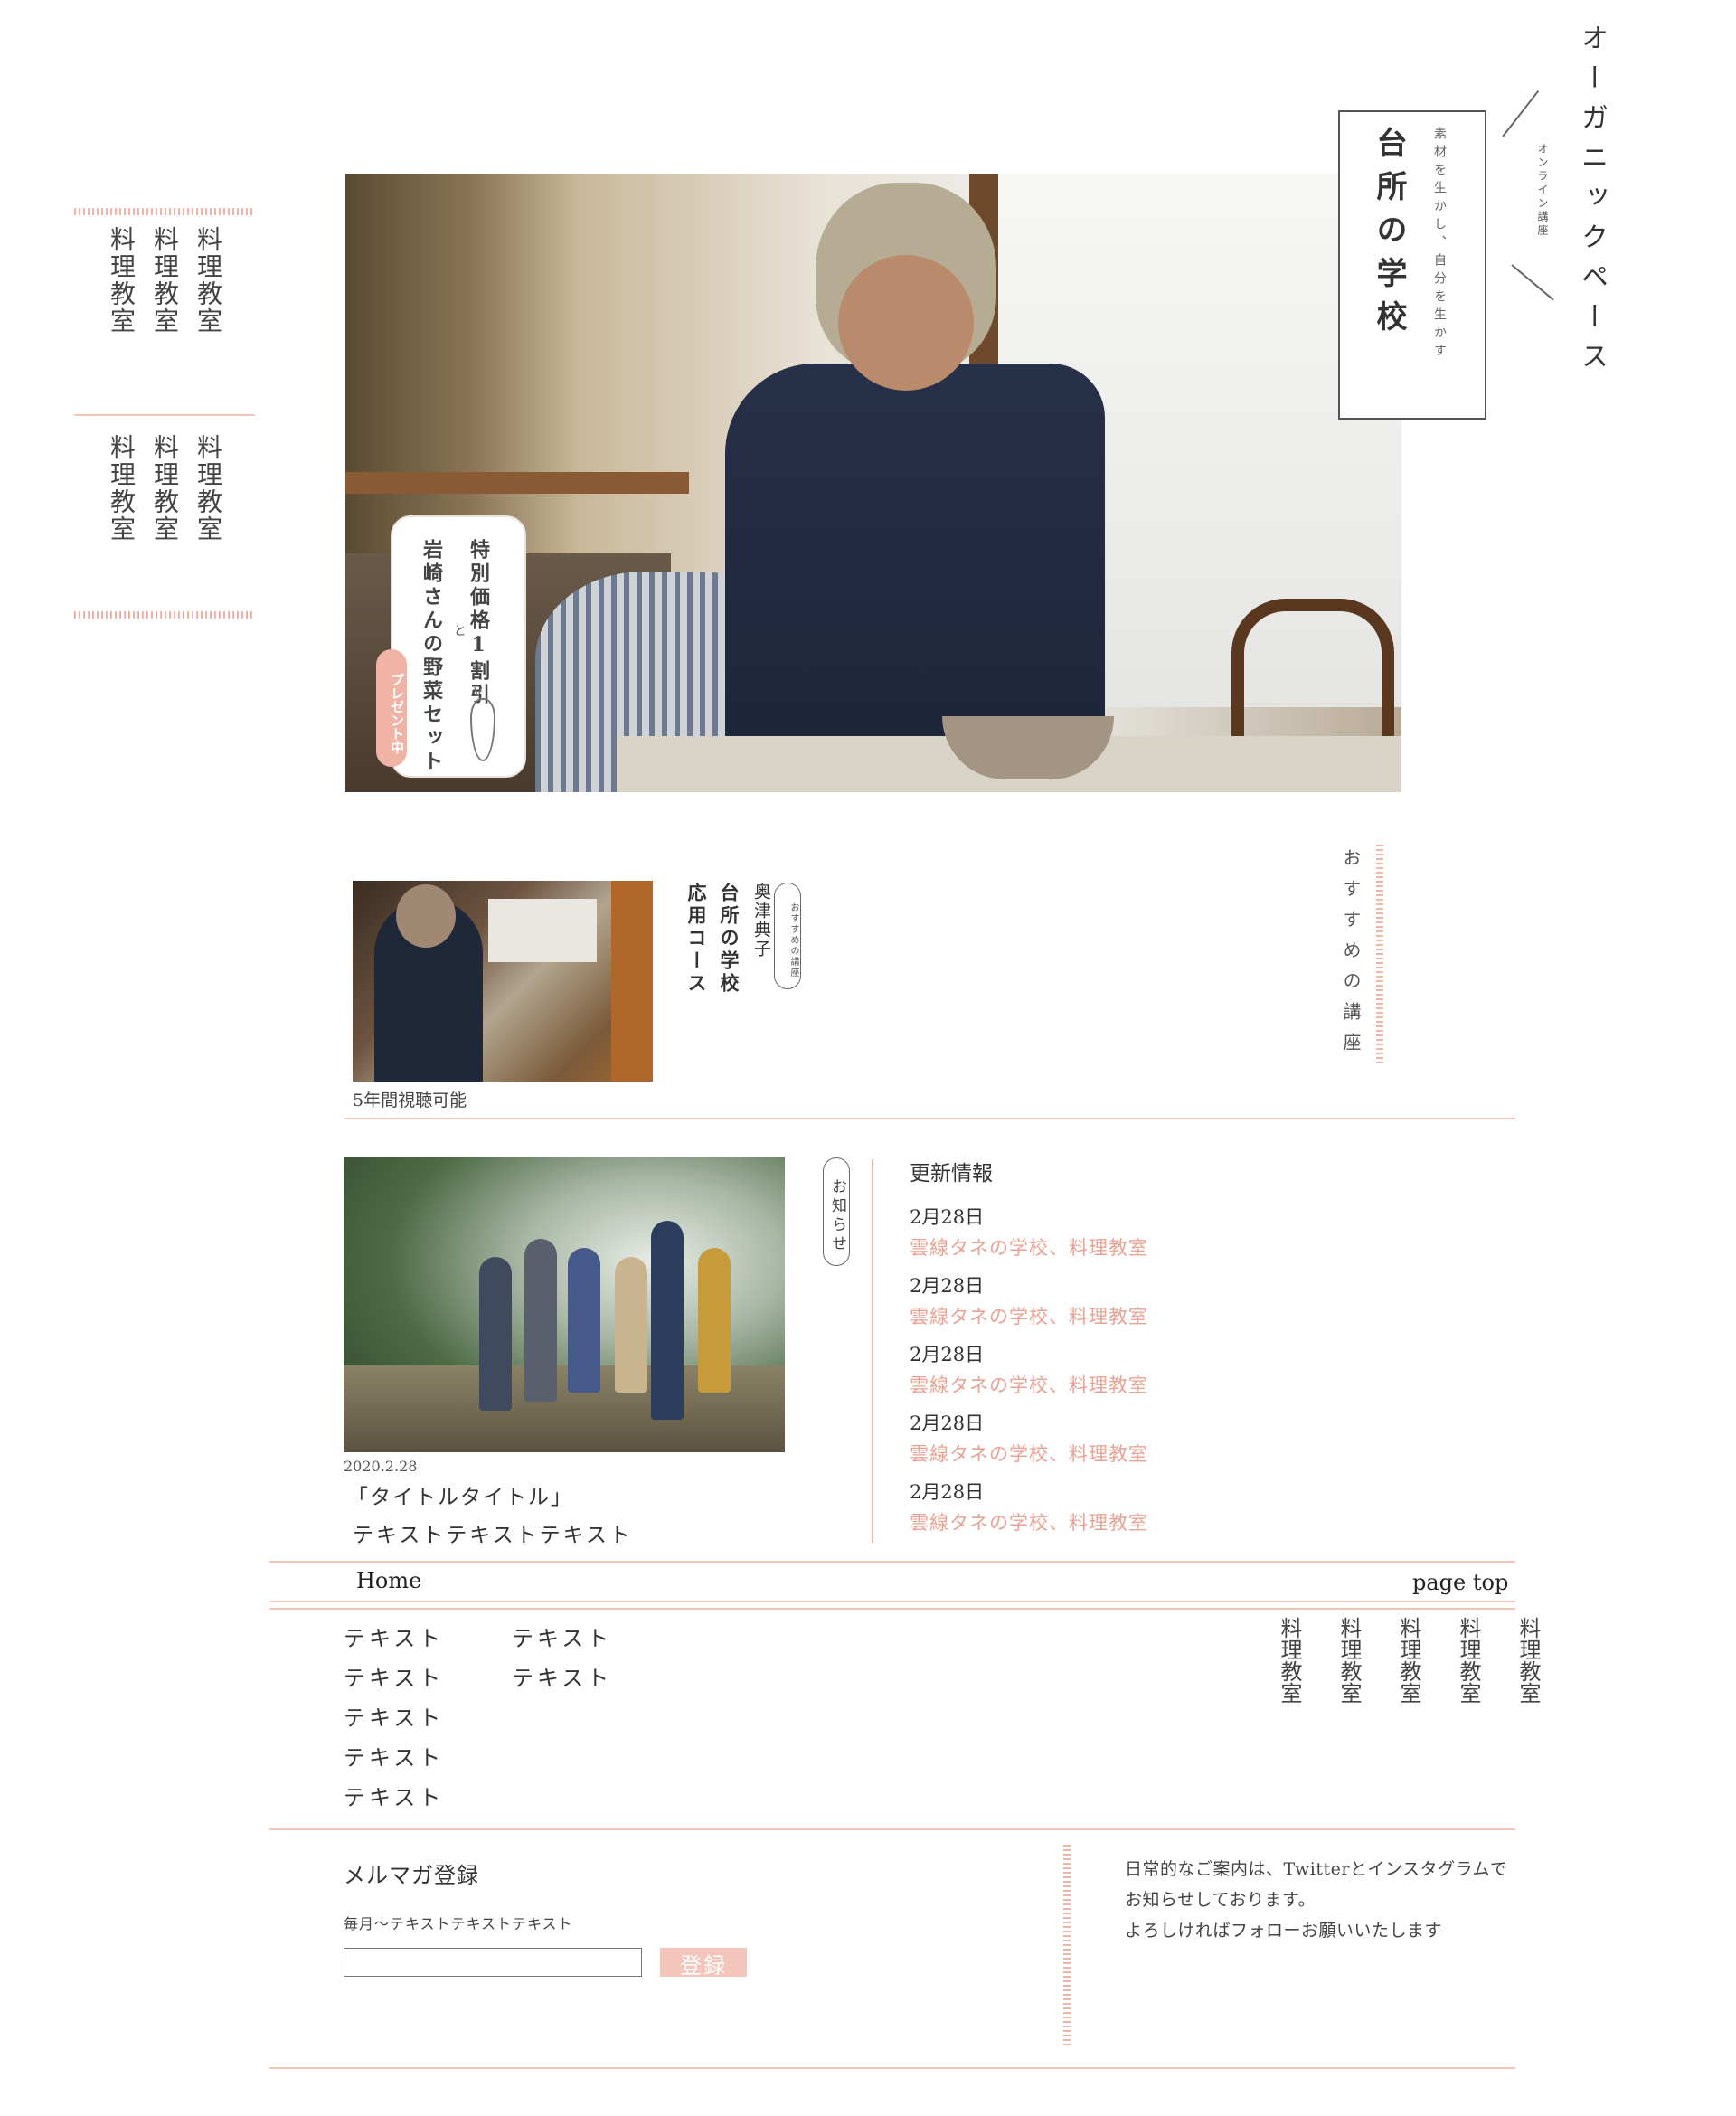 This screenshot has width=1736, height=2116. What do you see at coordinates (381, 1466) in the screenshot?
I see `news-date: 2020.2.28` at bounding box center [381, 1466].